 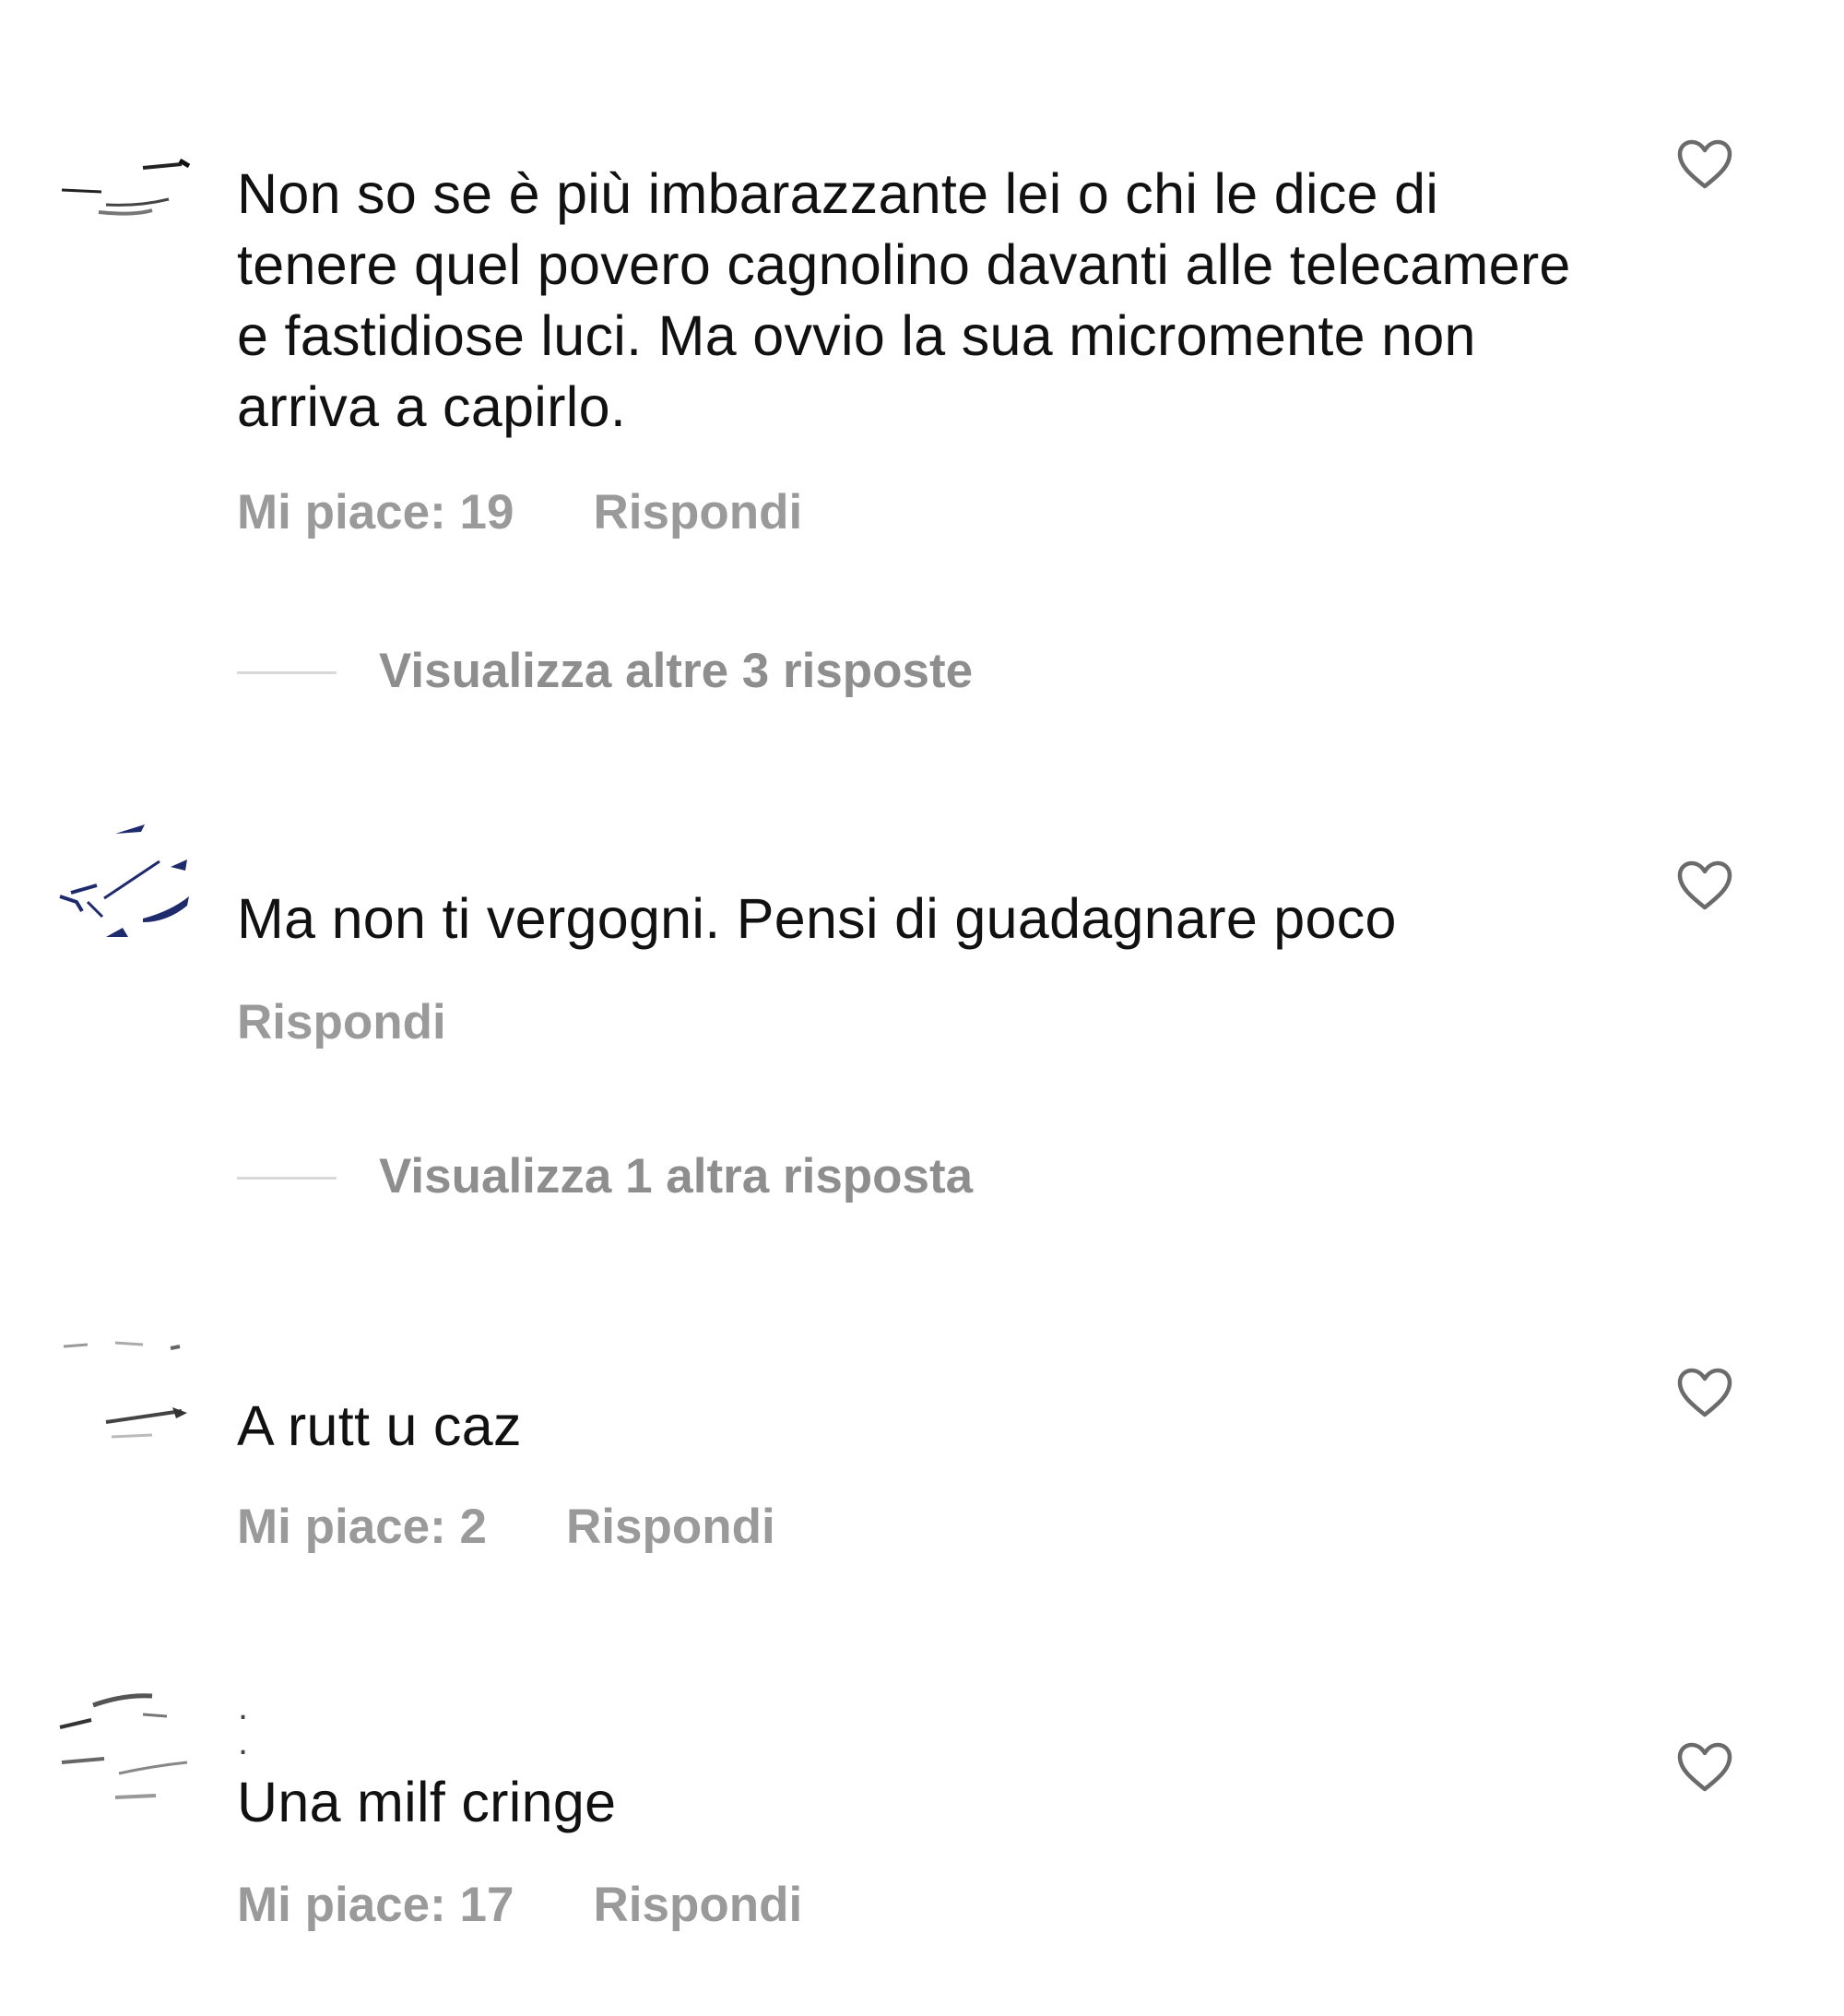 I want to click on comment-meta: Mi piace: 19 Rispondi, so click(x=520, y=512).